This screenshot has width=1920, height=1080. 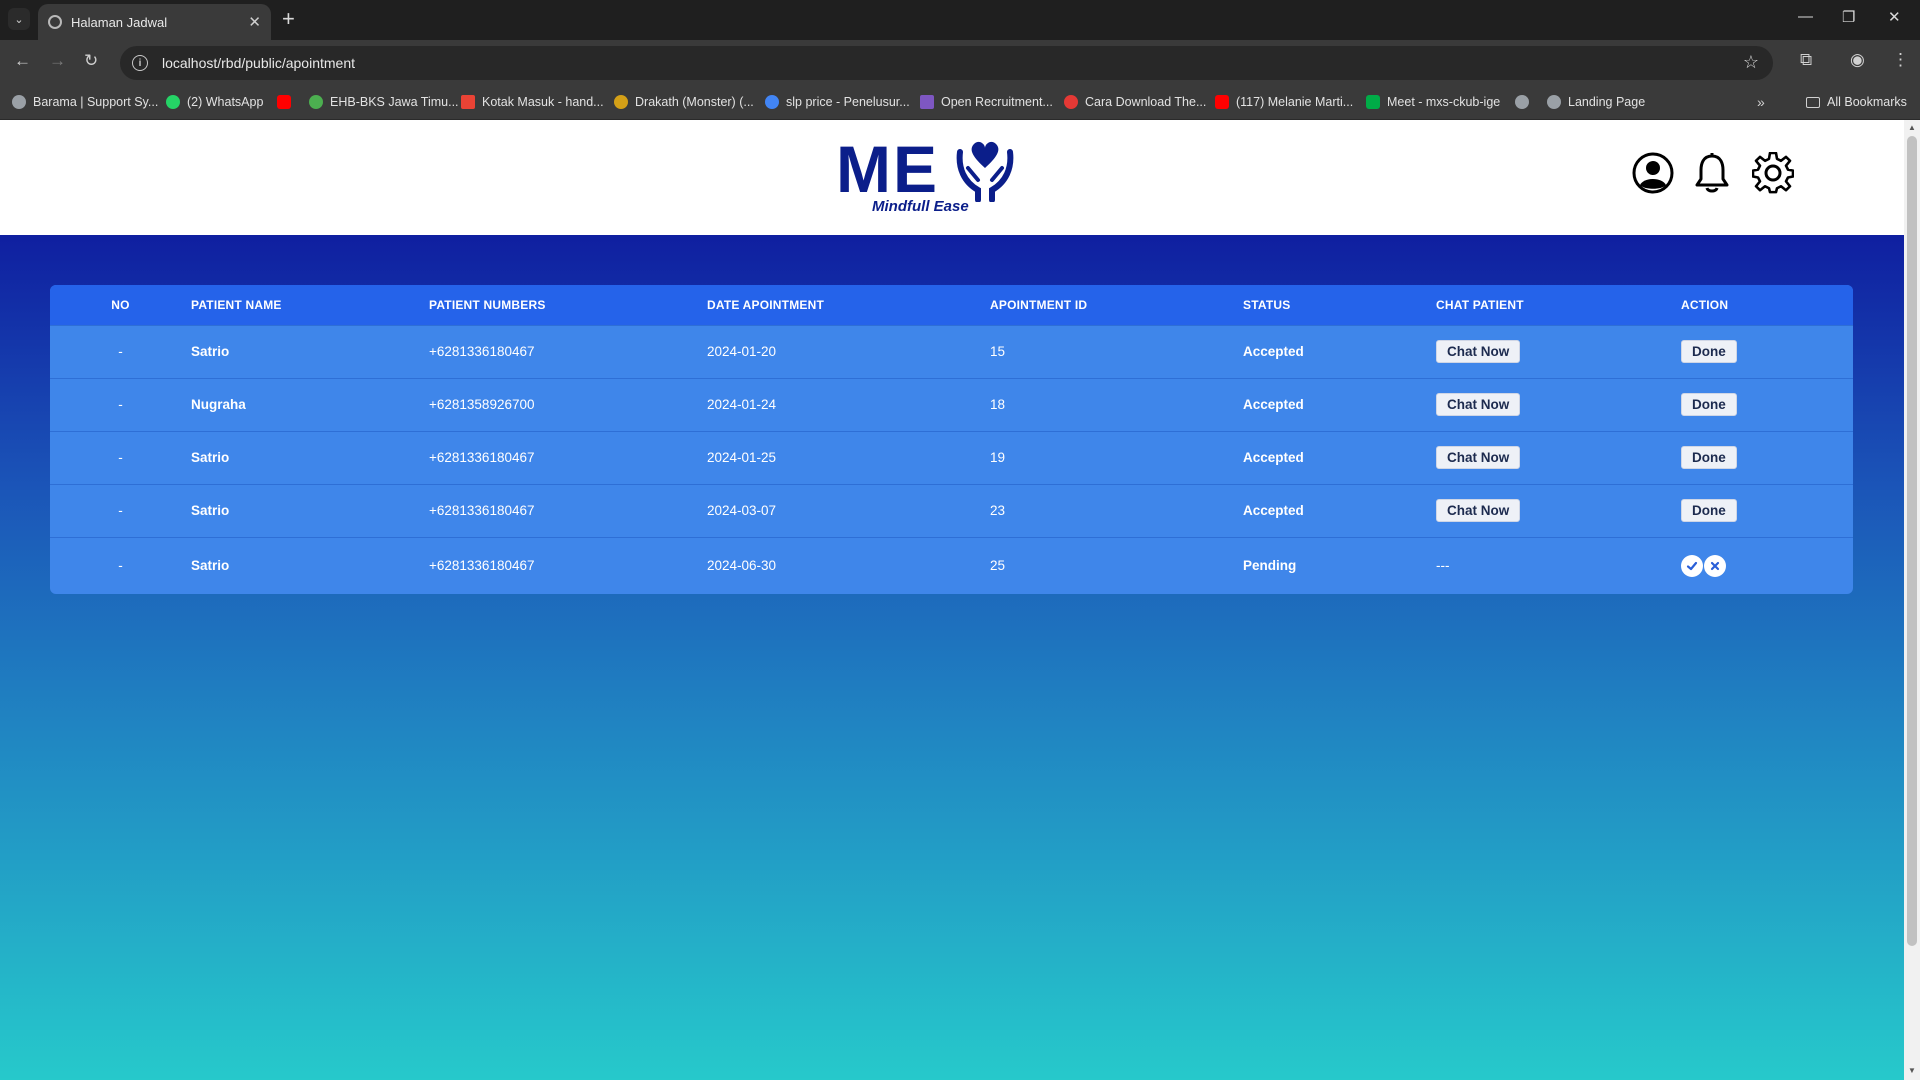 I want to click on bookmark-item: Landing Page, so click(x=1596, y=102).